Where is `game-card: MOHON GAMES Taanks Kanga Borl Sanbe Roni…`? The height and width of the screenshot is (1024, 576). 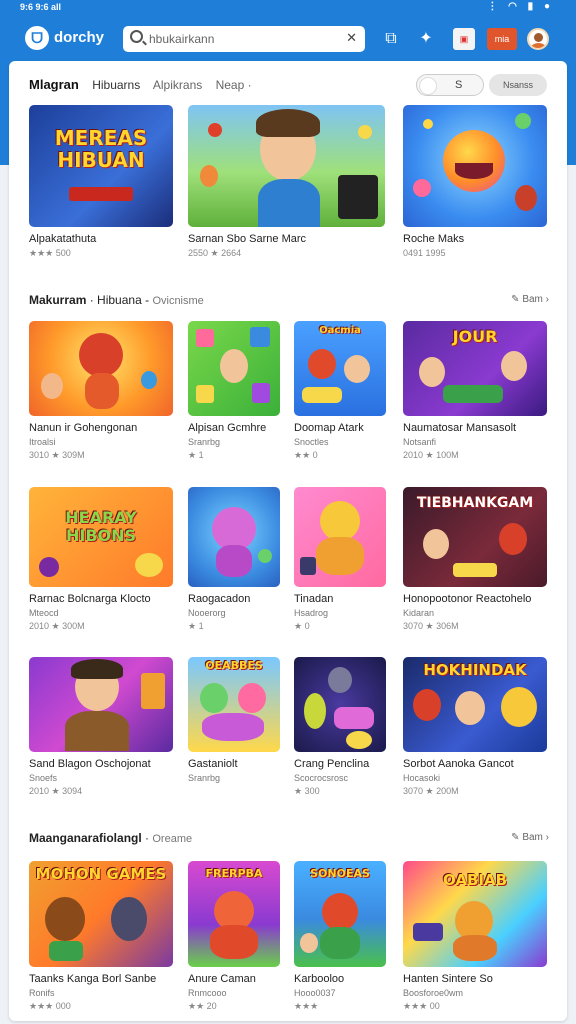 game-card: MOHON GAMES Taanks Kanga Borl Sanbe Roni… is located at coordinates (101, 936).